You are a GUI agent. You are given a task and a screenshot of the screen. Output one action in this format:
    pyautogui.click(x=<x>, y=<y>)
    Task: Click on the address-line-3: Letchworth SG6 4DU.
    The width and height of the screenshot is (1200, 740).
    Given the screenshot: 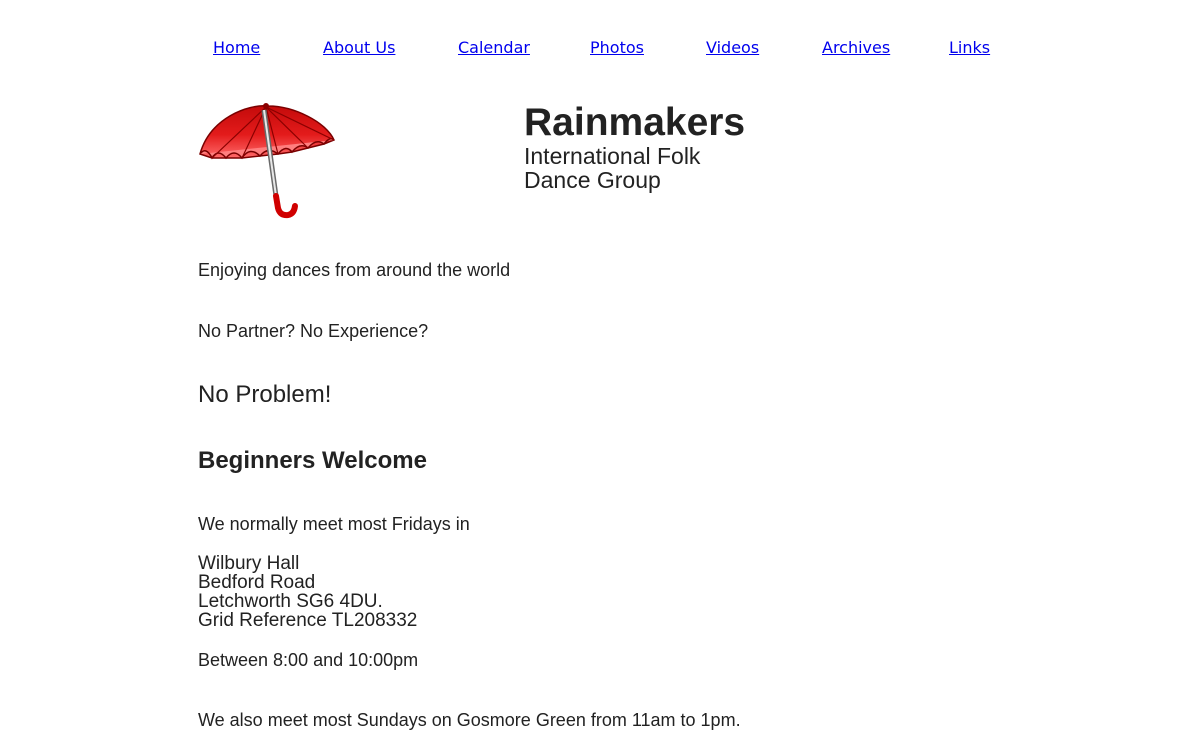 What is the action you would take?
    pyautogui.click(x=290, y=601)
    